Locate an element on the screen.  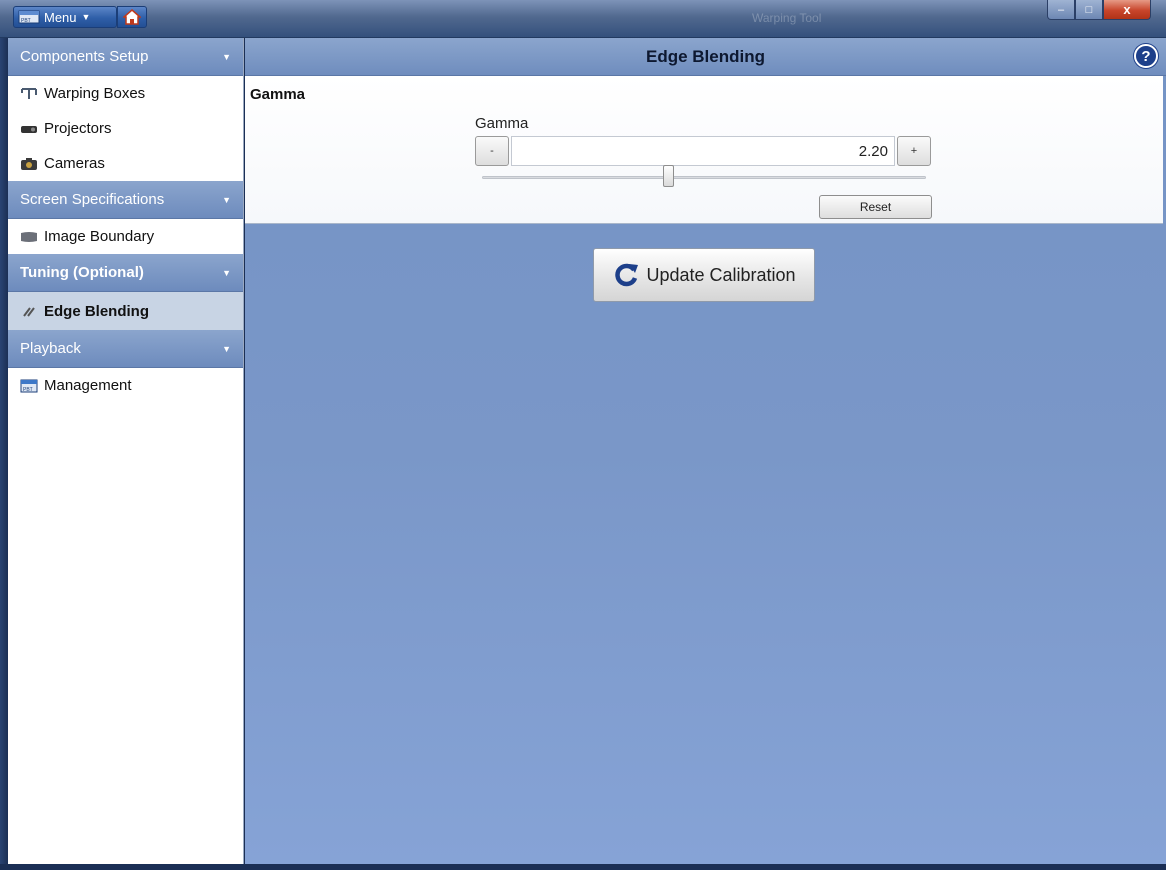
refresh-icon is located at coordinates (627, 275).